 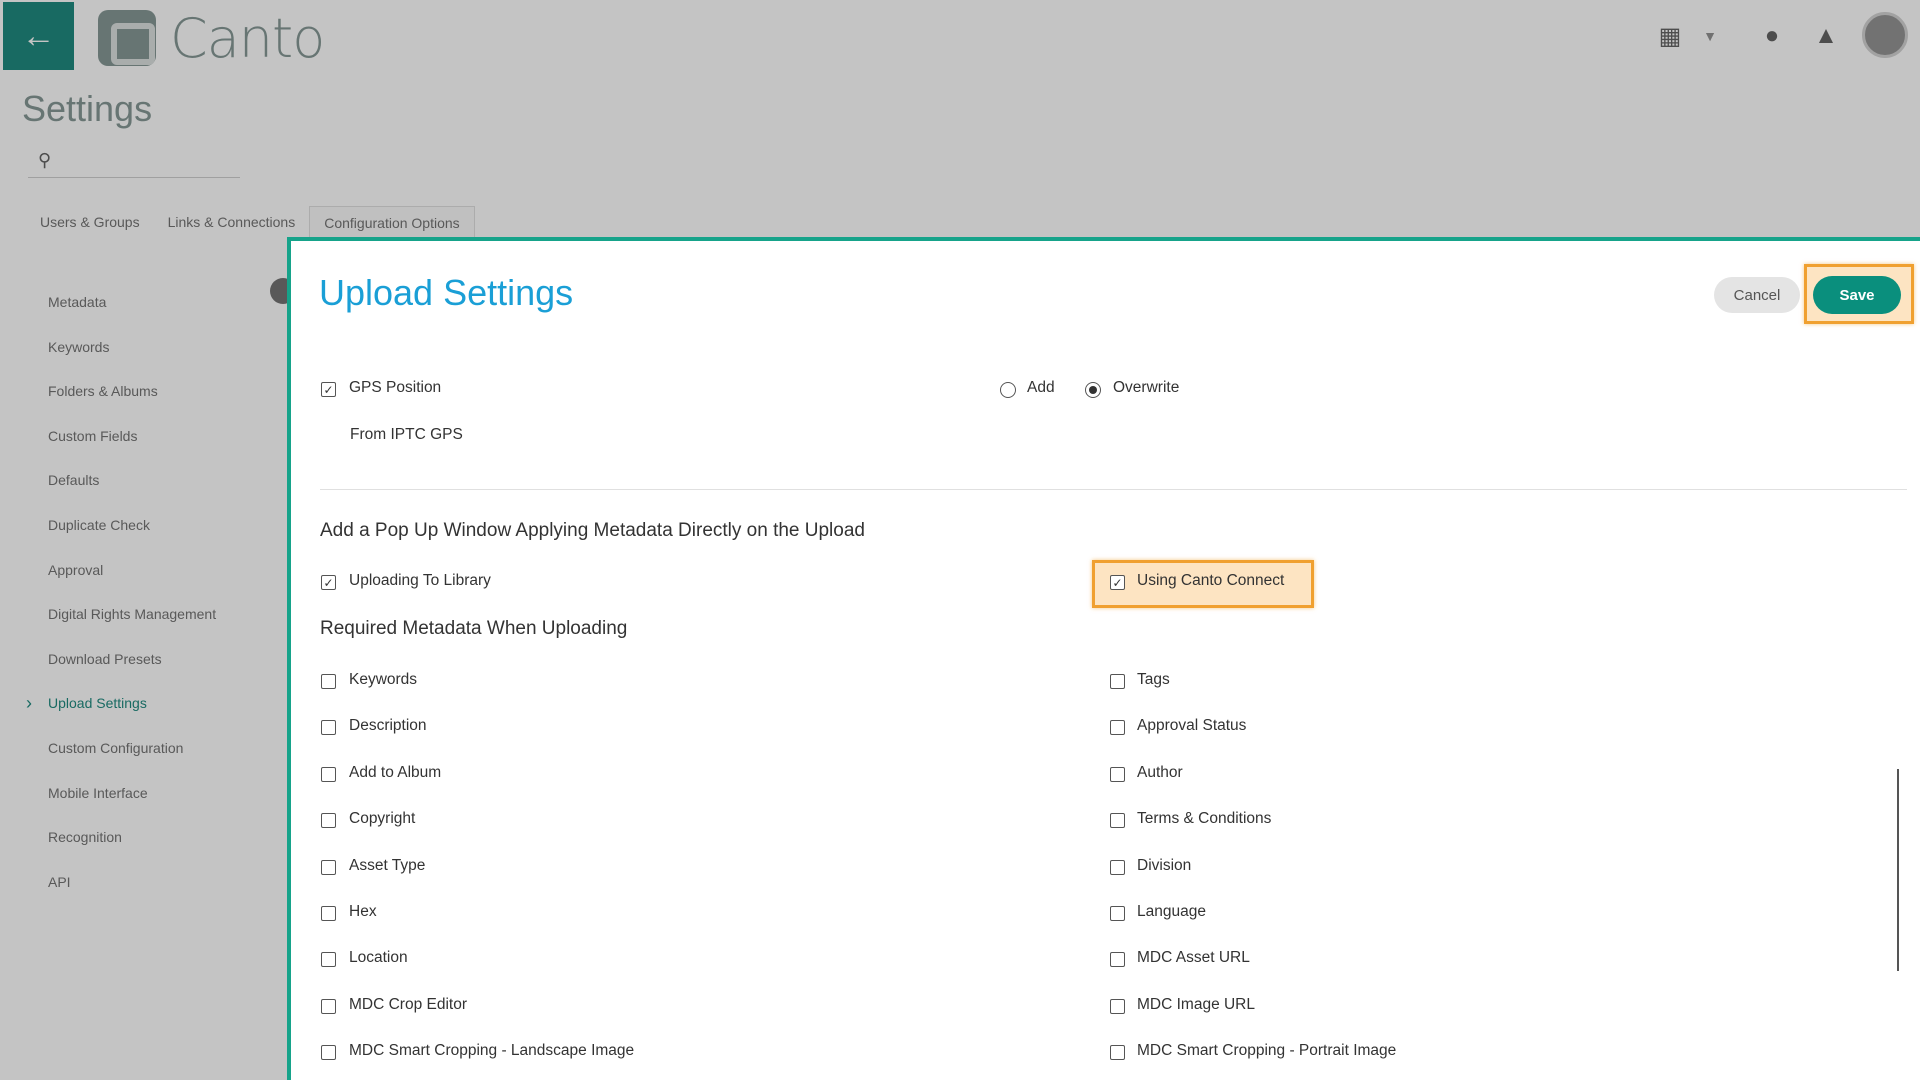 I want to click on overwrite-radio, so click(x=1093, y=390).